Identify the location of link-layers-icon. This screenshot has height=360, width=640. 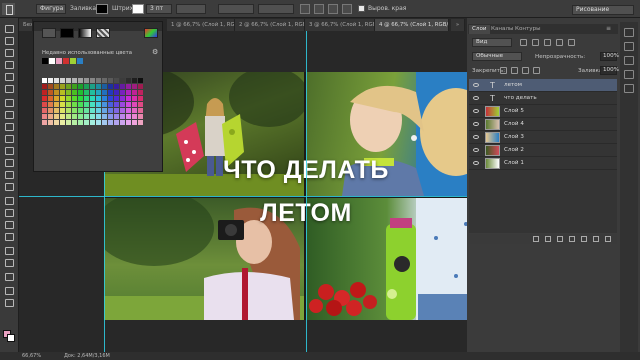
(536, 239).